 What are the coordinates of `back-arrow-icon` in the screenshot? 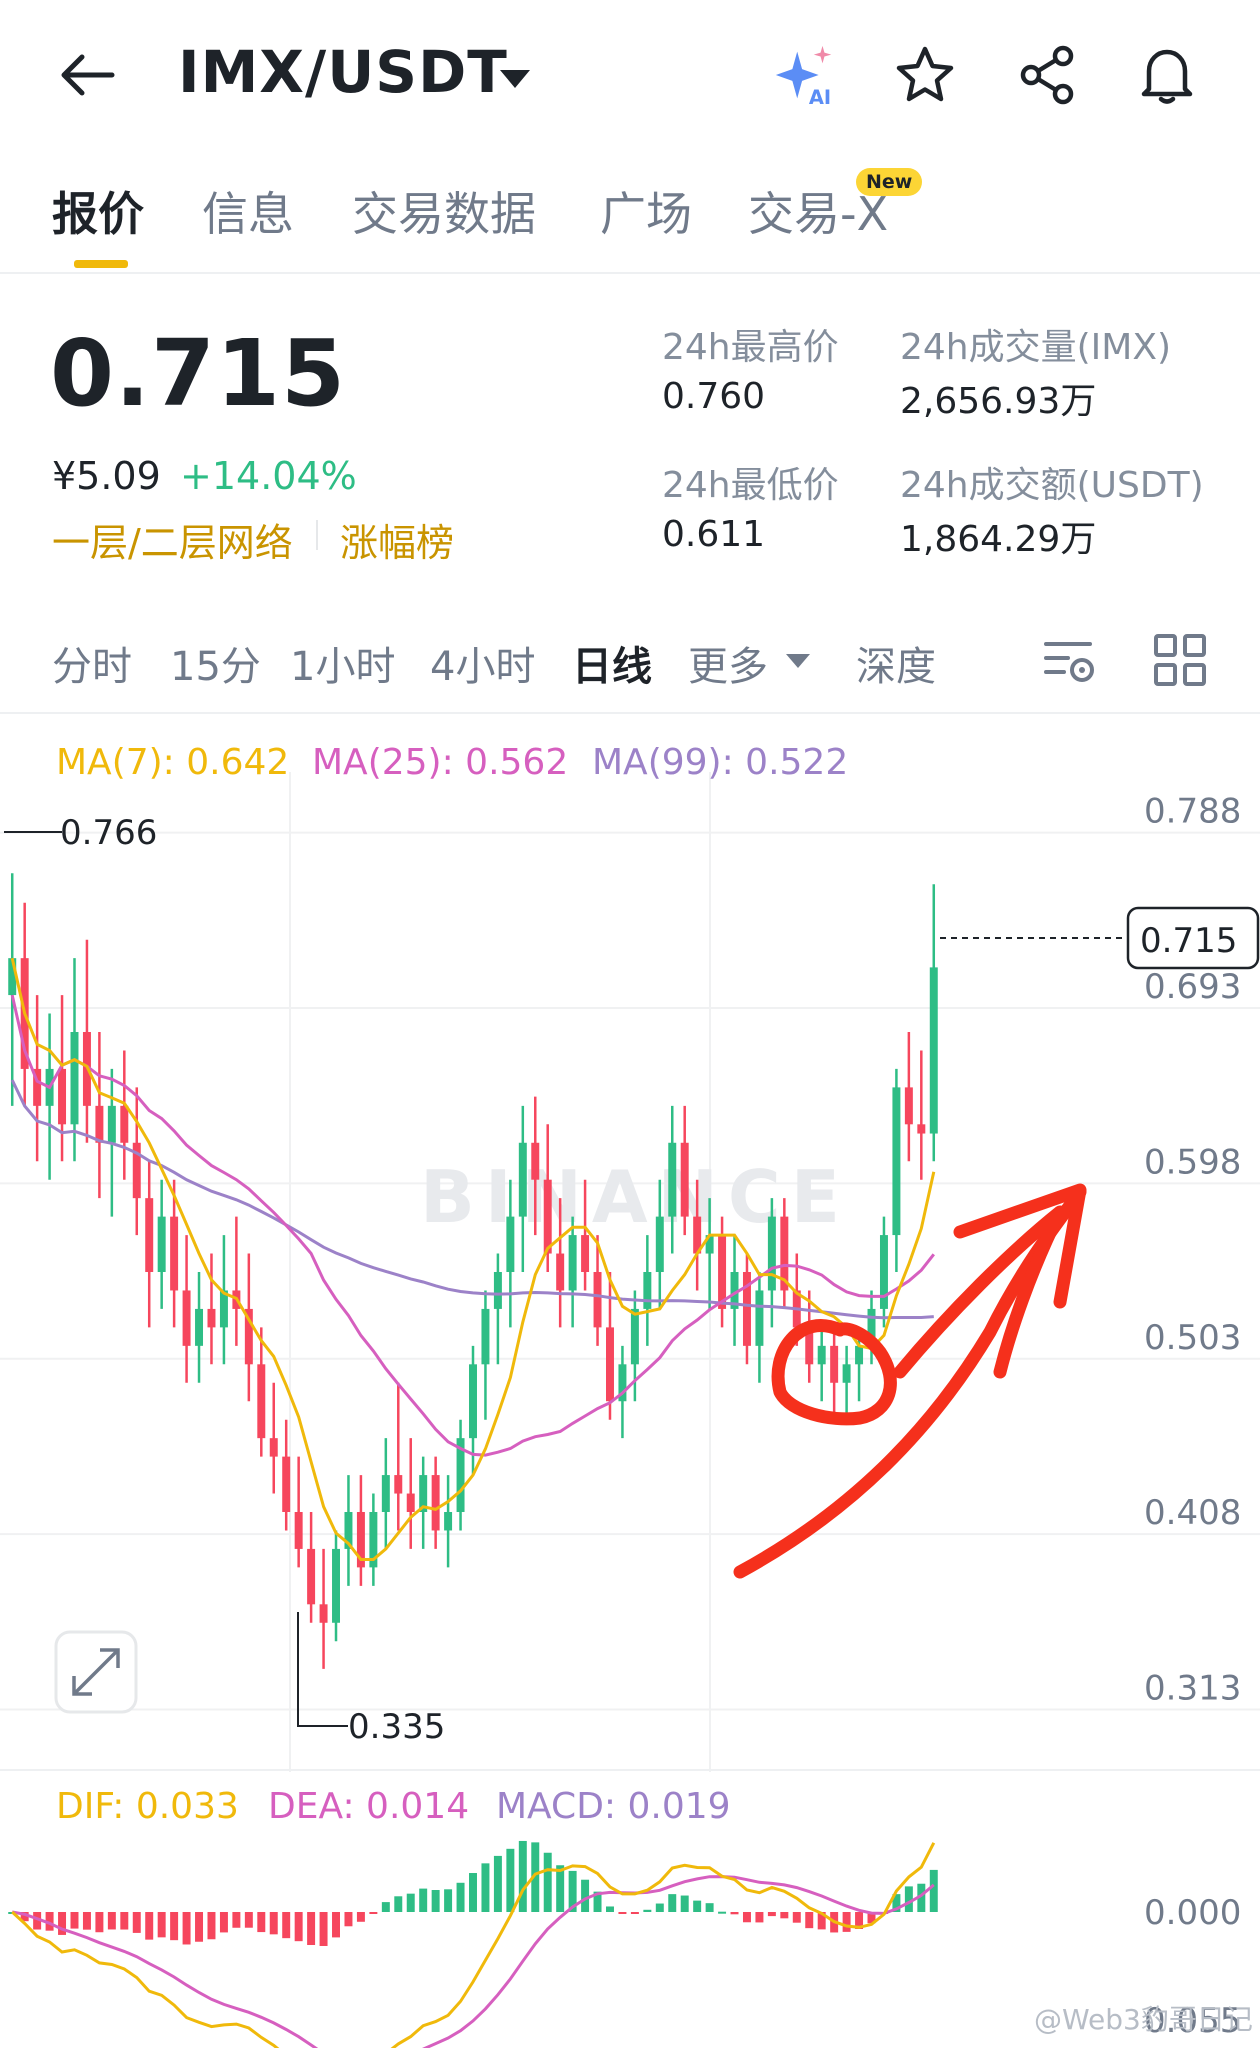 It's located at (87, 75).